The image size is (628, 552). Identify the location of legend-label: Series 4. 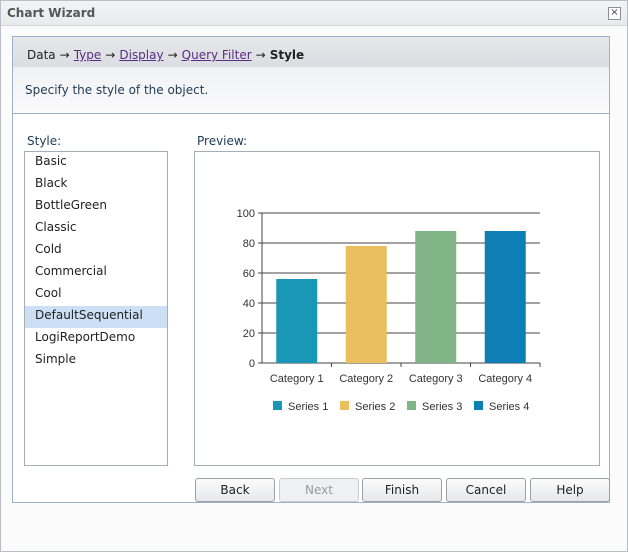
(509, 407).